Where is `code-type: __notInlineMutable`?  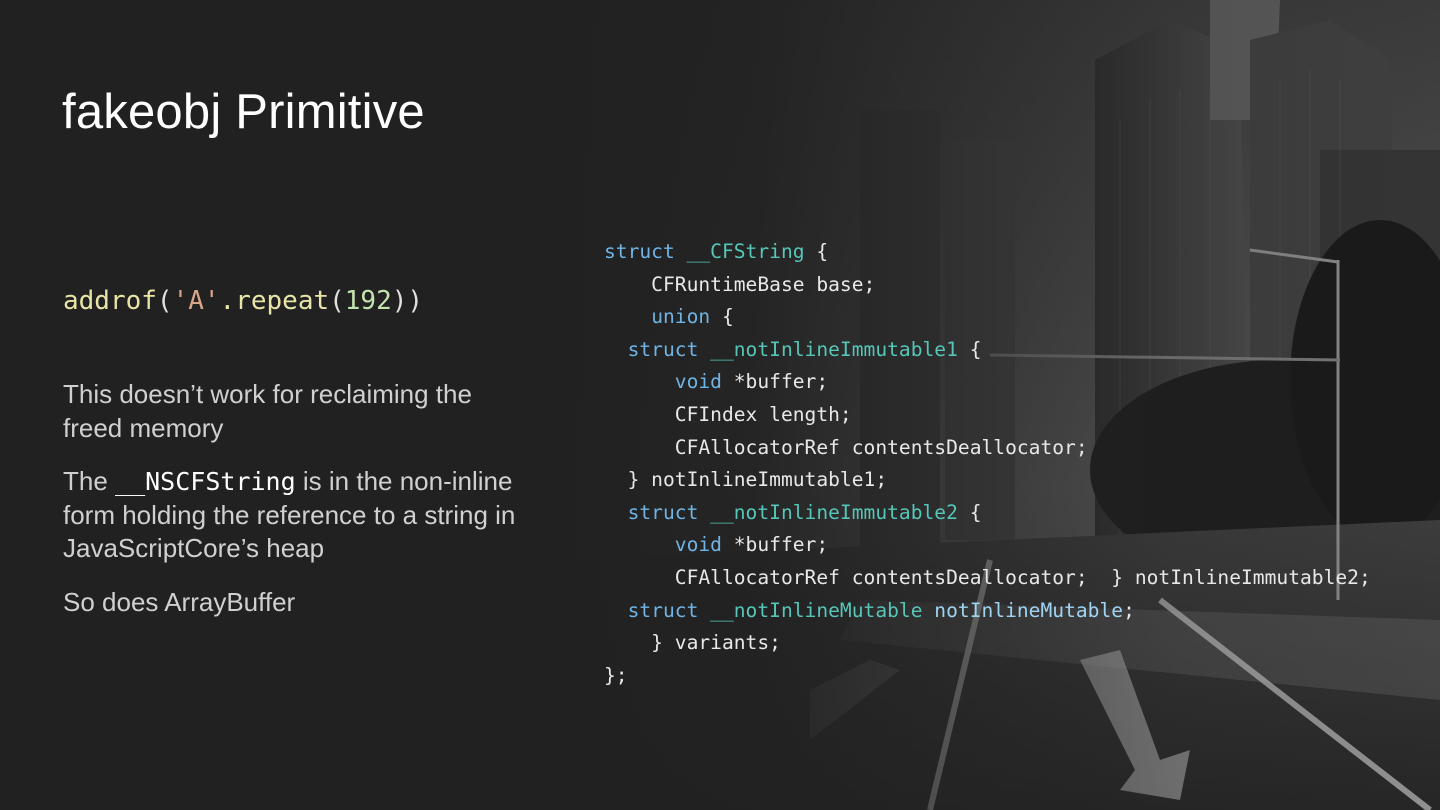 code-type: __notInlineMutable is located at coordinates (810, 610).